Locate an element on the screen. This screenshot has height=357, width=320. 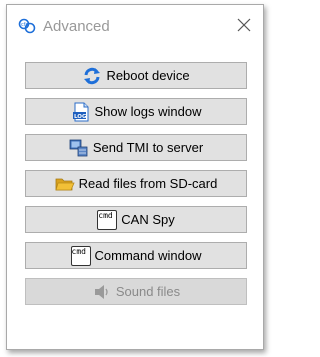
svg-text: cfg is located at coordinates (25, 25).